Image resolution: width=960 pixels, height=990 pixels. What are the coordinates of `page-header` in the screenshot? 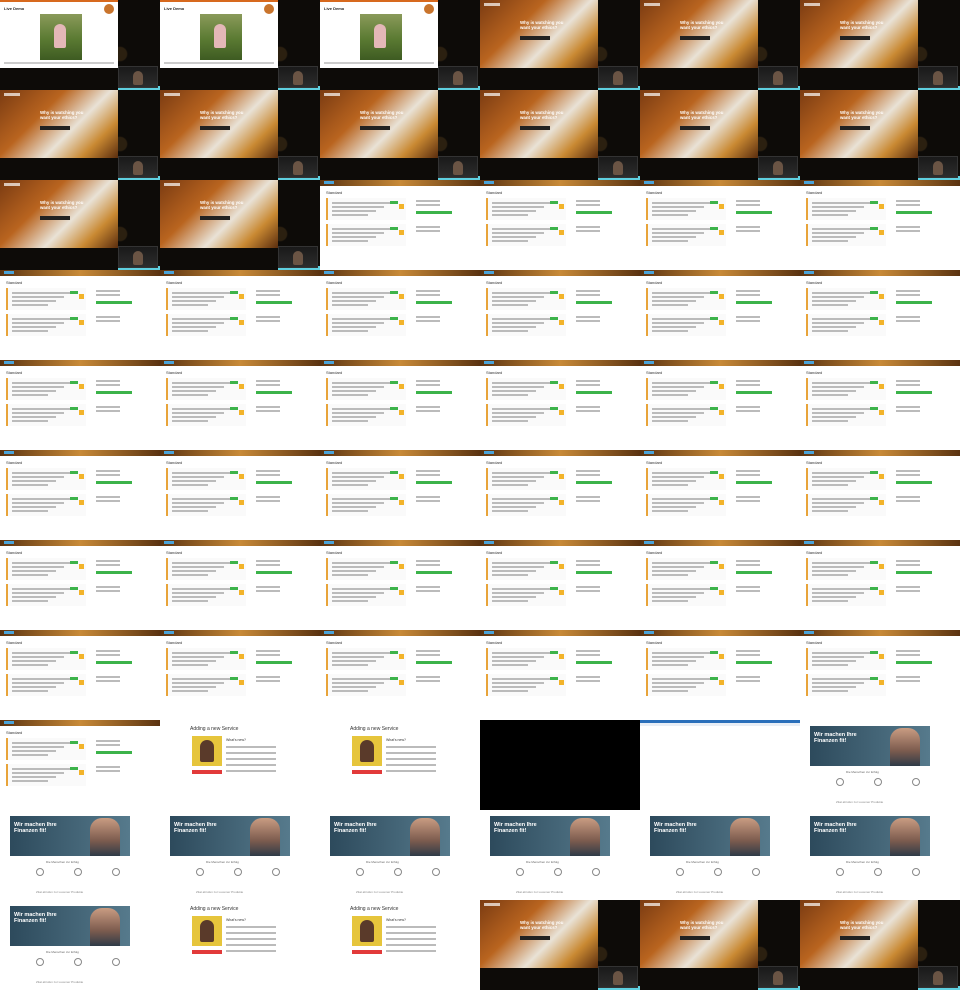 It's located at (80, 363).